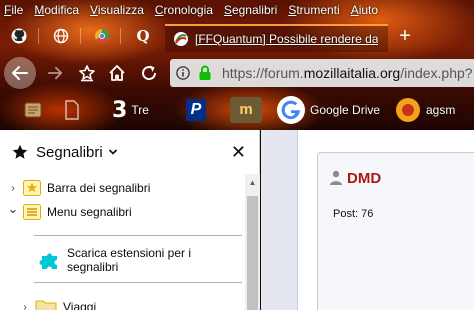  I want to click on reload-button, so click(149, 73).